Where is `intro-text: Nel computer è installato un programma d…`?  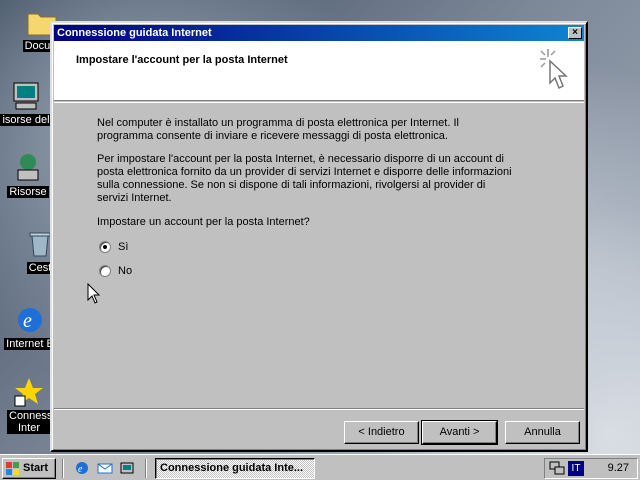 intro-text: Nel computer è installato un programma d… is located at coordinates (278, 129).